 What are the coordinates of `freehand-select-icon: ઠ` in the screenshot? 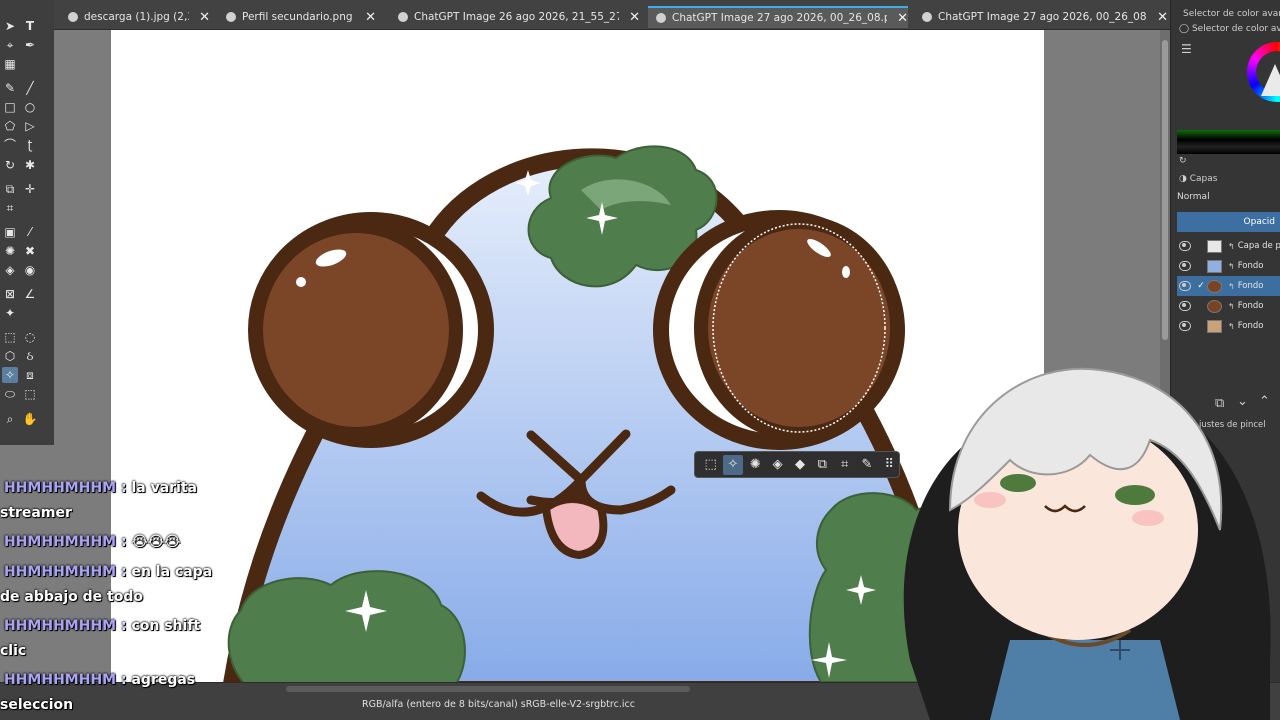 It's located at (30, 356).